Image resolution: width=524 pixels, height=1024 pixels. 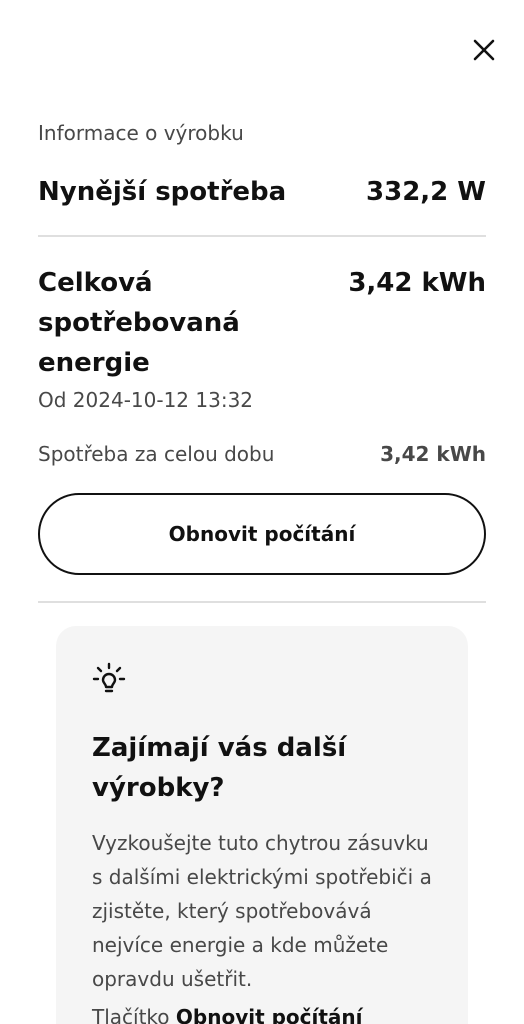 What do you see at coordinates (109, 677) in the screenshot?
I see `lightbulb-icon` at bounding box center [109, 677].